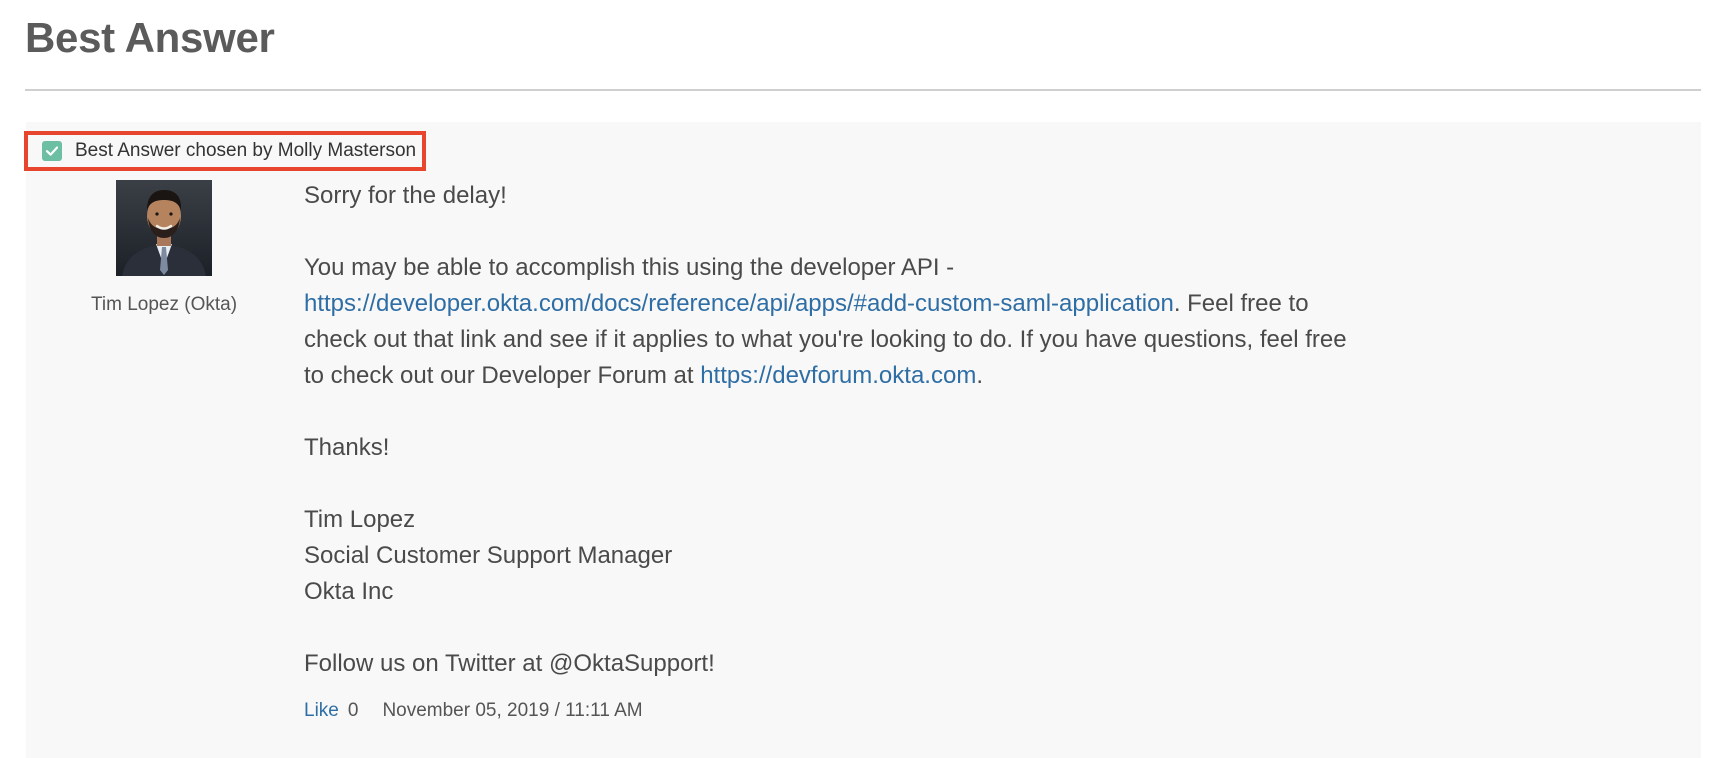  What do you see at coordinates (863, 90) in the screenshot?
I see `title-divider` at bounding box center [863, 90].